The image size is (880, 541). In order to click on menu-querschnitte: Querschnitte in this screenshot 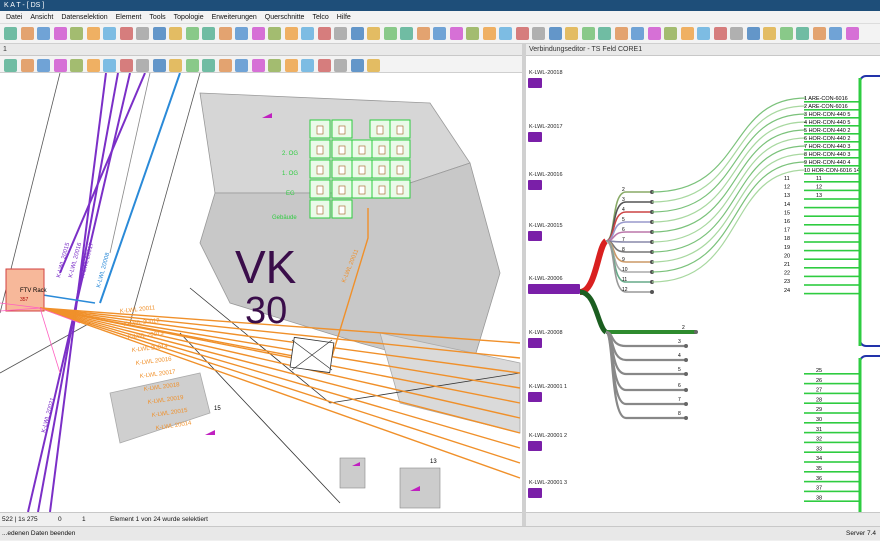, I will do `click(285, 17)`.